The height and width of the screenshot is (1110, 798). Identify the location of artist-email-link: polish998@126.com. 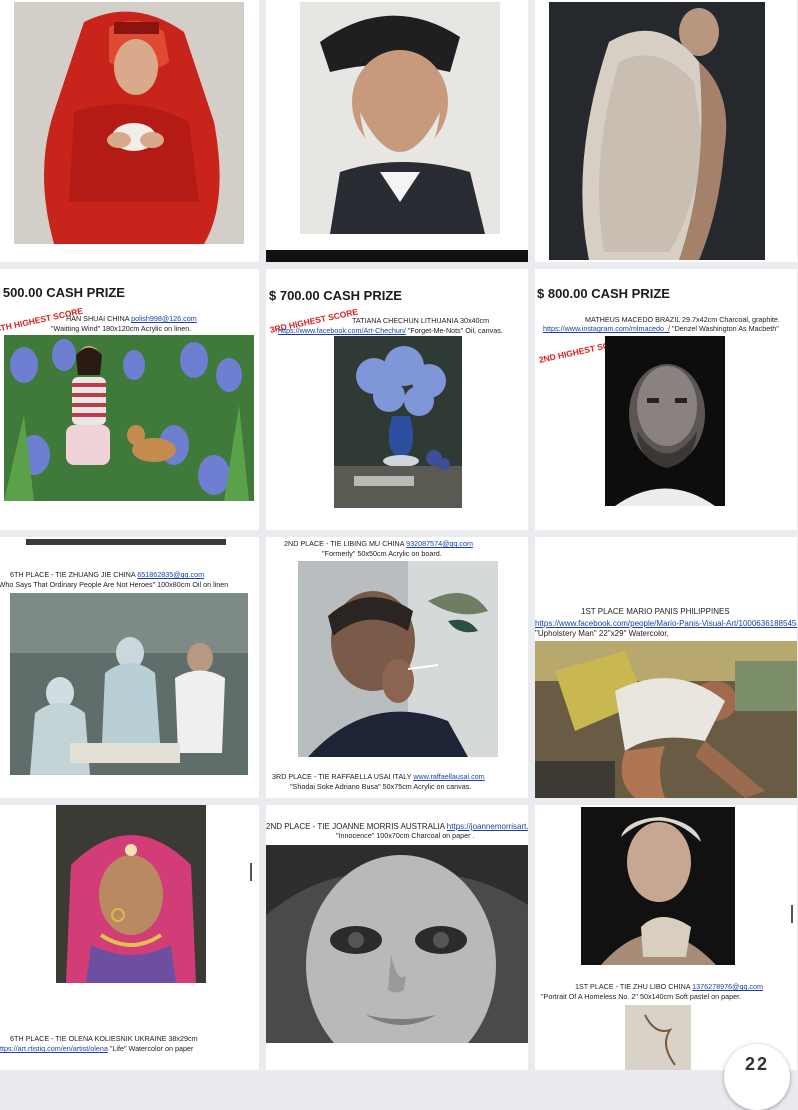
(164, 318).